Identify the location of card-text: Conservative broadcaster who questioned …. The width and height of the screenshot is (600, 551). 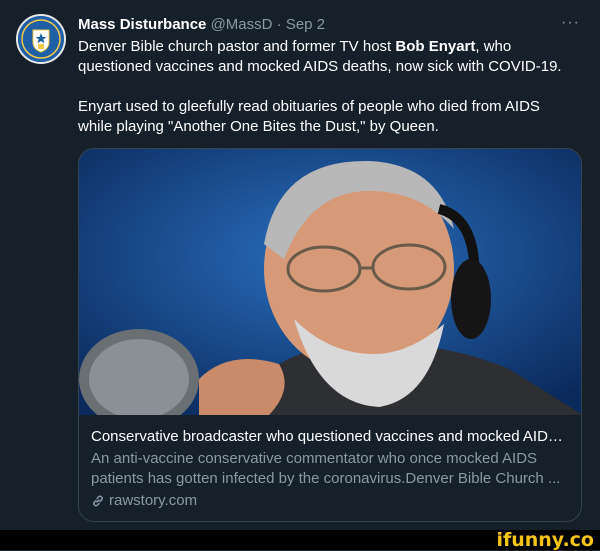
(330, 469).